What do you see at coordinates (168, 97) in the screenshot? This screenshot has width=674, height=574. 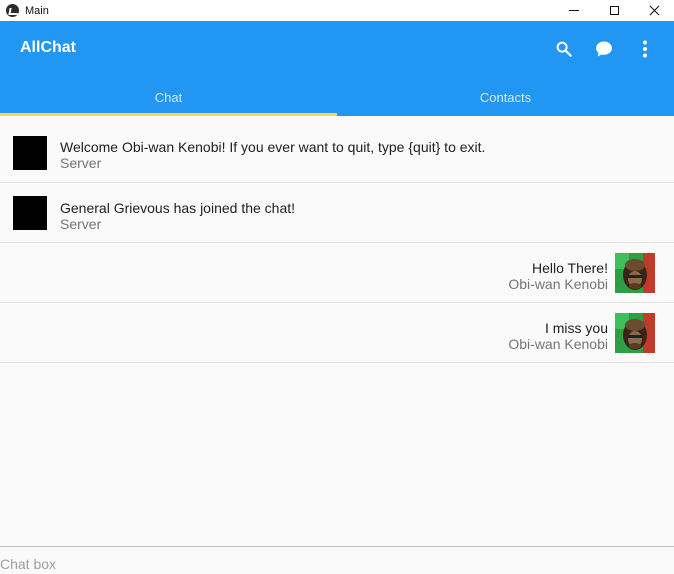 I see `tab-chat: Chat` at bounding box center [168, 97].